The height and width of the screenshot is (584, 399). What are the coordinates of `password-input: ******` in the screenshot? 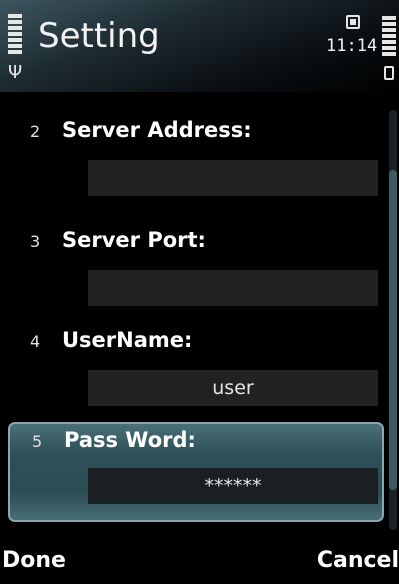 It's located at (233, 486).